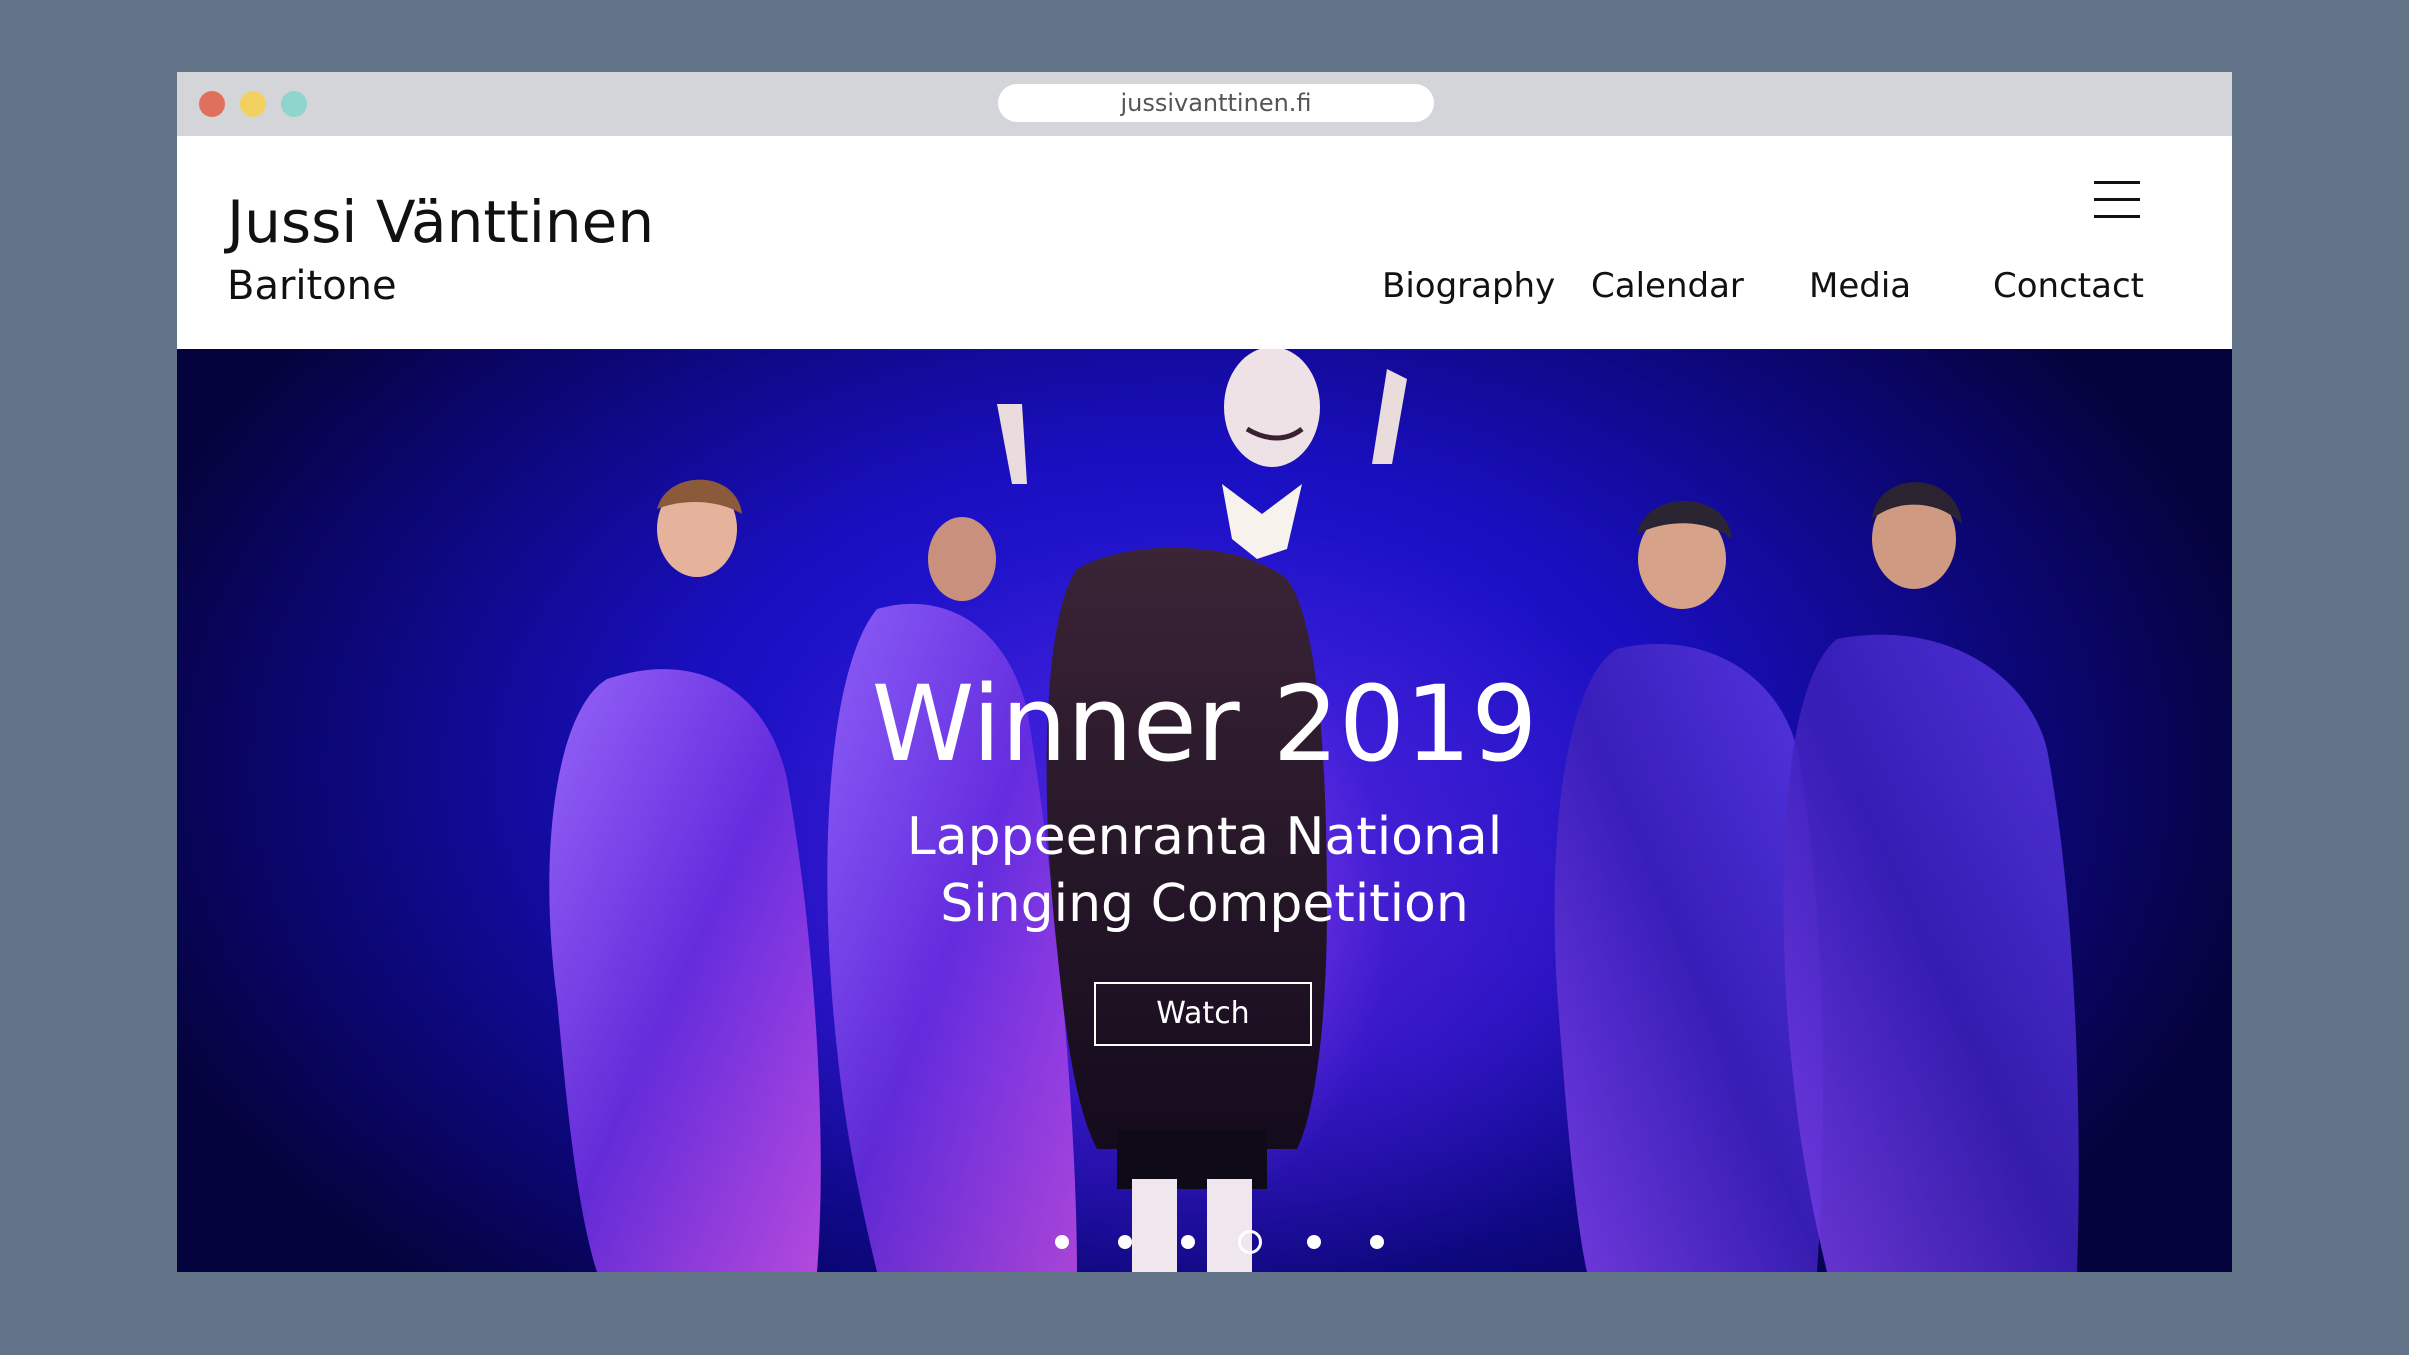 Image resolution: width=2409 pixels, height=1355 pixels. What do you see at coordinates (312, 286) in the screenshot?
I see `site-subtitle: Baritone` at bounding box center [312, 286].